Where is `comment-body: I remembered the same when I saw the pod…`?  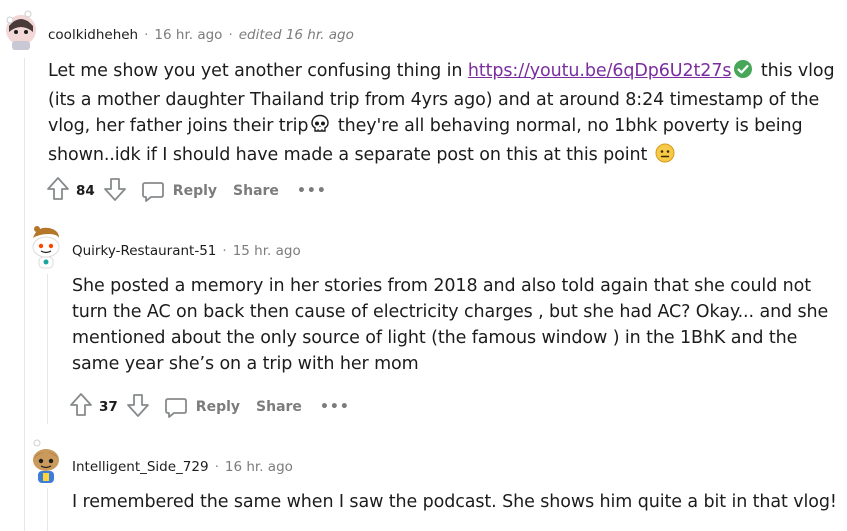
comment-body: I remembered the same when I saw the pod… is located at coordinates (458, 502).